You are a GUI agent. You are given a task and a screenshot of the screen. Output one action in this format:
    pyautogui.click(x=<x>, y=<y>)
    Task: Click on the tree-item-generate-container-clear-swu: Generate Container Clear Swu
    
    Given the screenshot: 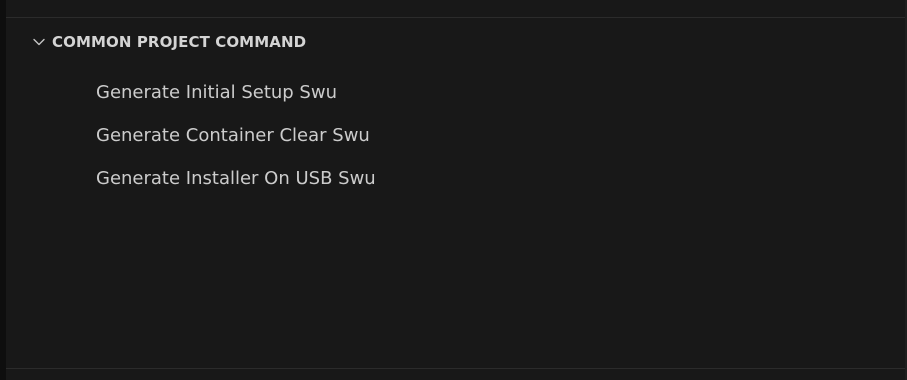 What is the action you would take?
    pyautogui.click(x=455, y=135)
    